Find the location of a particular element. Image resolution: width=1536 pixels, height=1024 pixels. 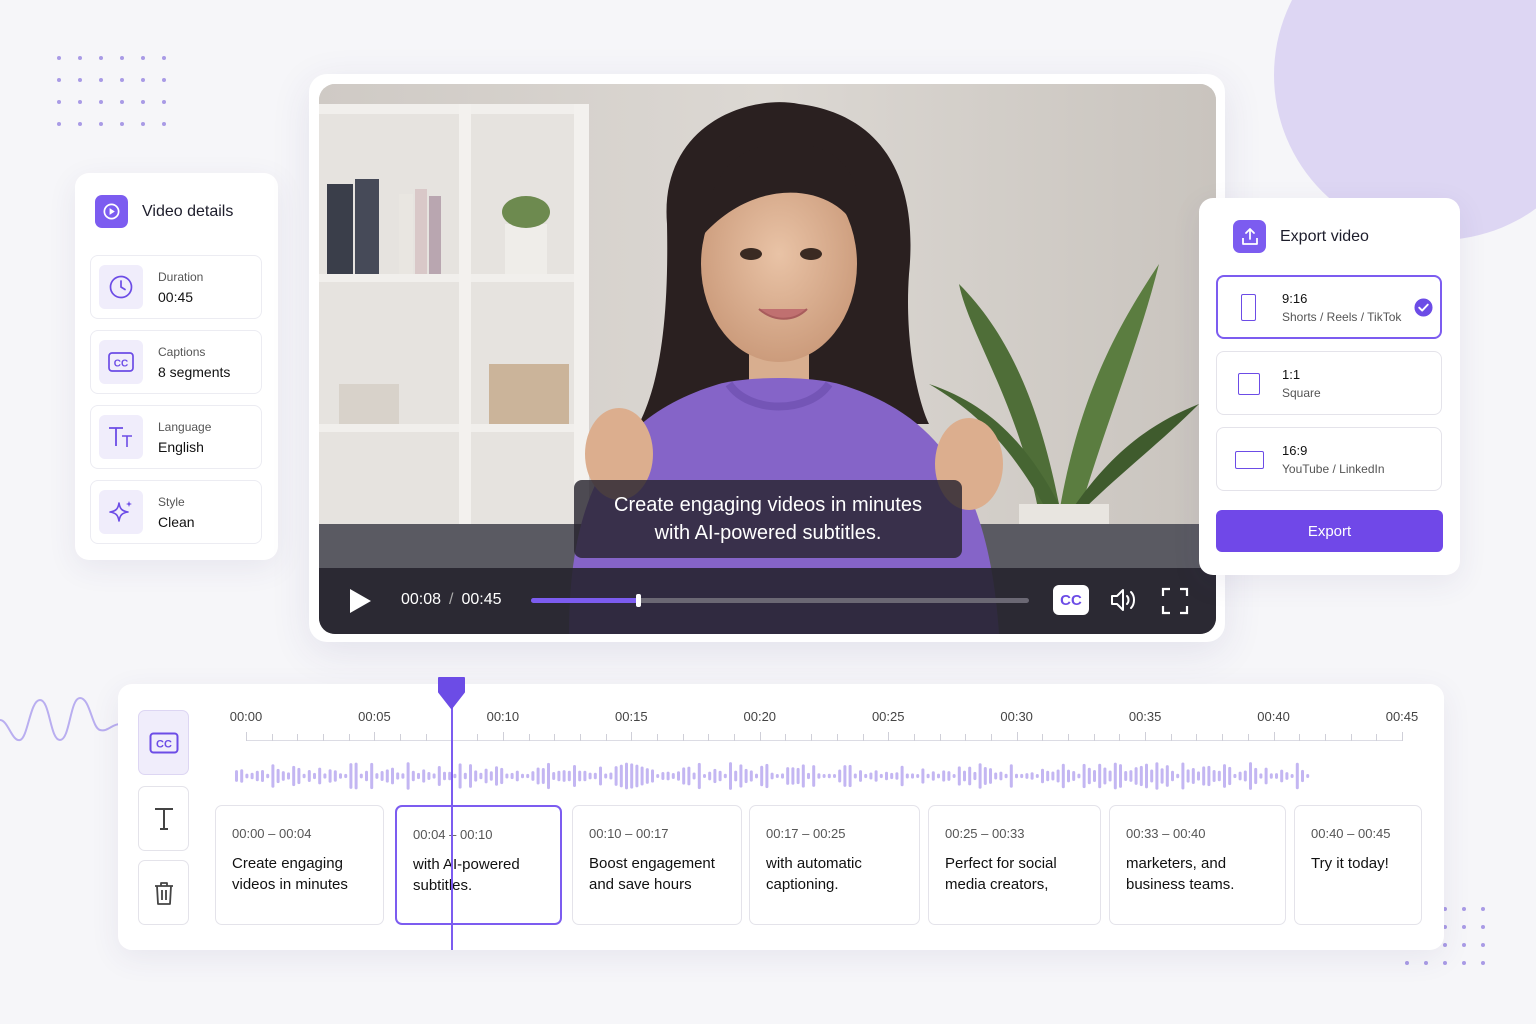

export-option-1-1: 1:1 Square is located at coordinates (1329, 383).